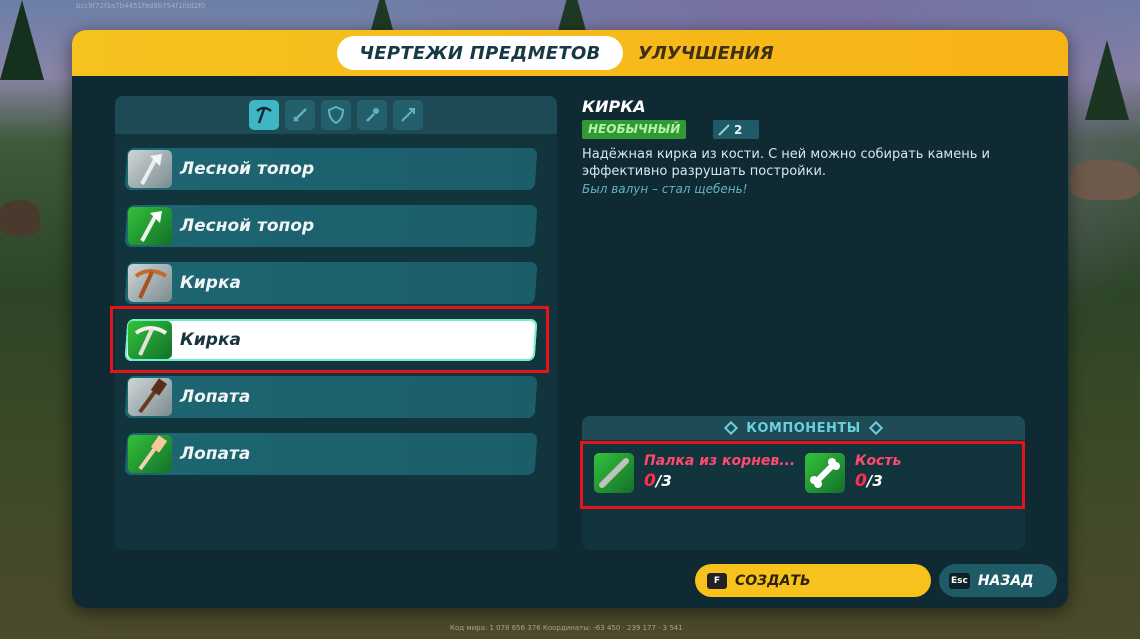  I want to click on tab-upgrades: УЛУЧШЕНИЯ, so click(706, 53).